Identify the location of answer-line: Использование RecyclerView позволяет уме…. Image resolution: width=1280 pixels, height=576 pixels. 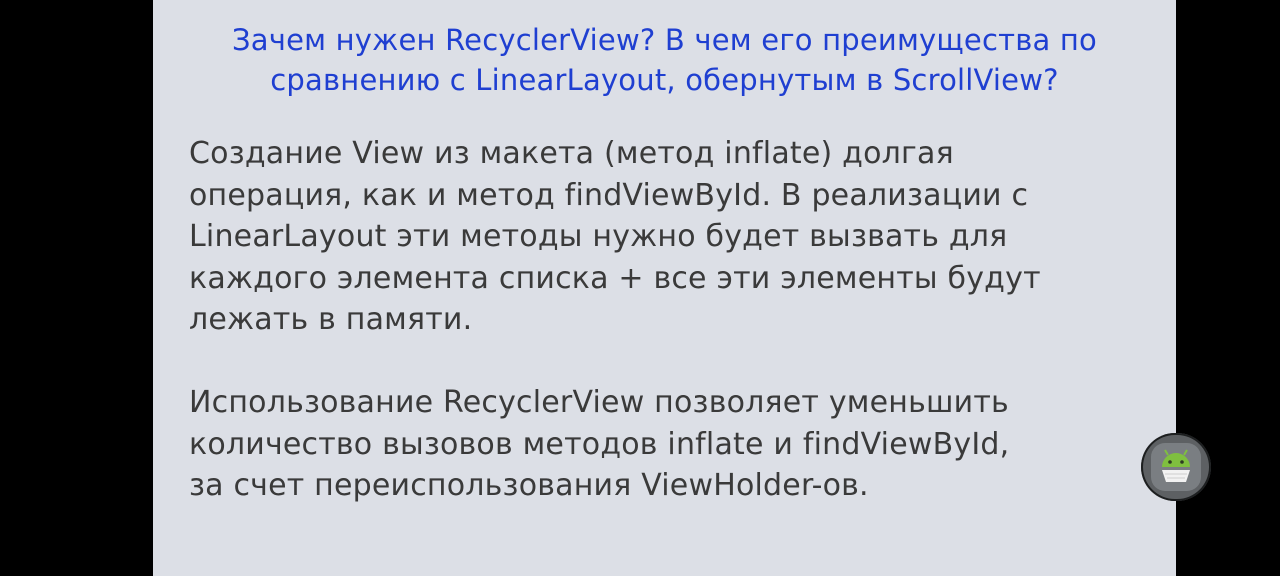
(599, 402).